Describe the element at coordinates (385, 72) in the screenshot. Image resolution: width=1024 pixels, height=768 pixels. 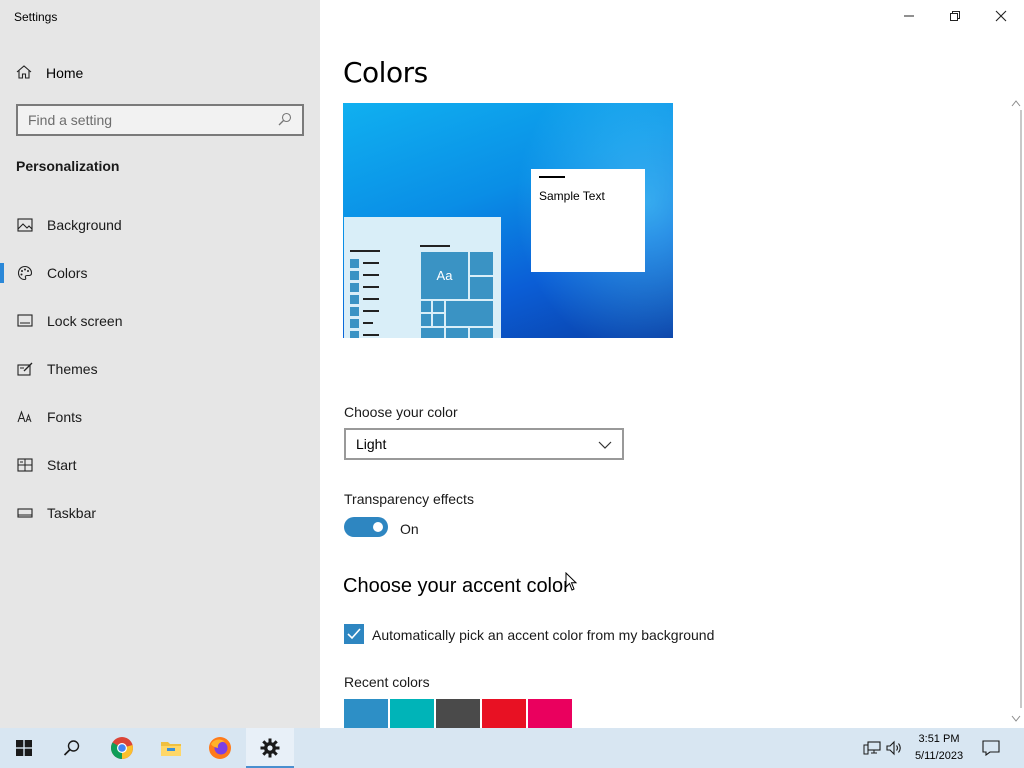
I see `page-title: Colors` at that location.